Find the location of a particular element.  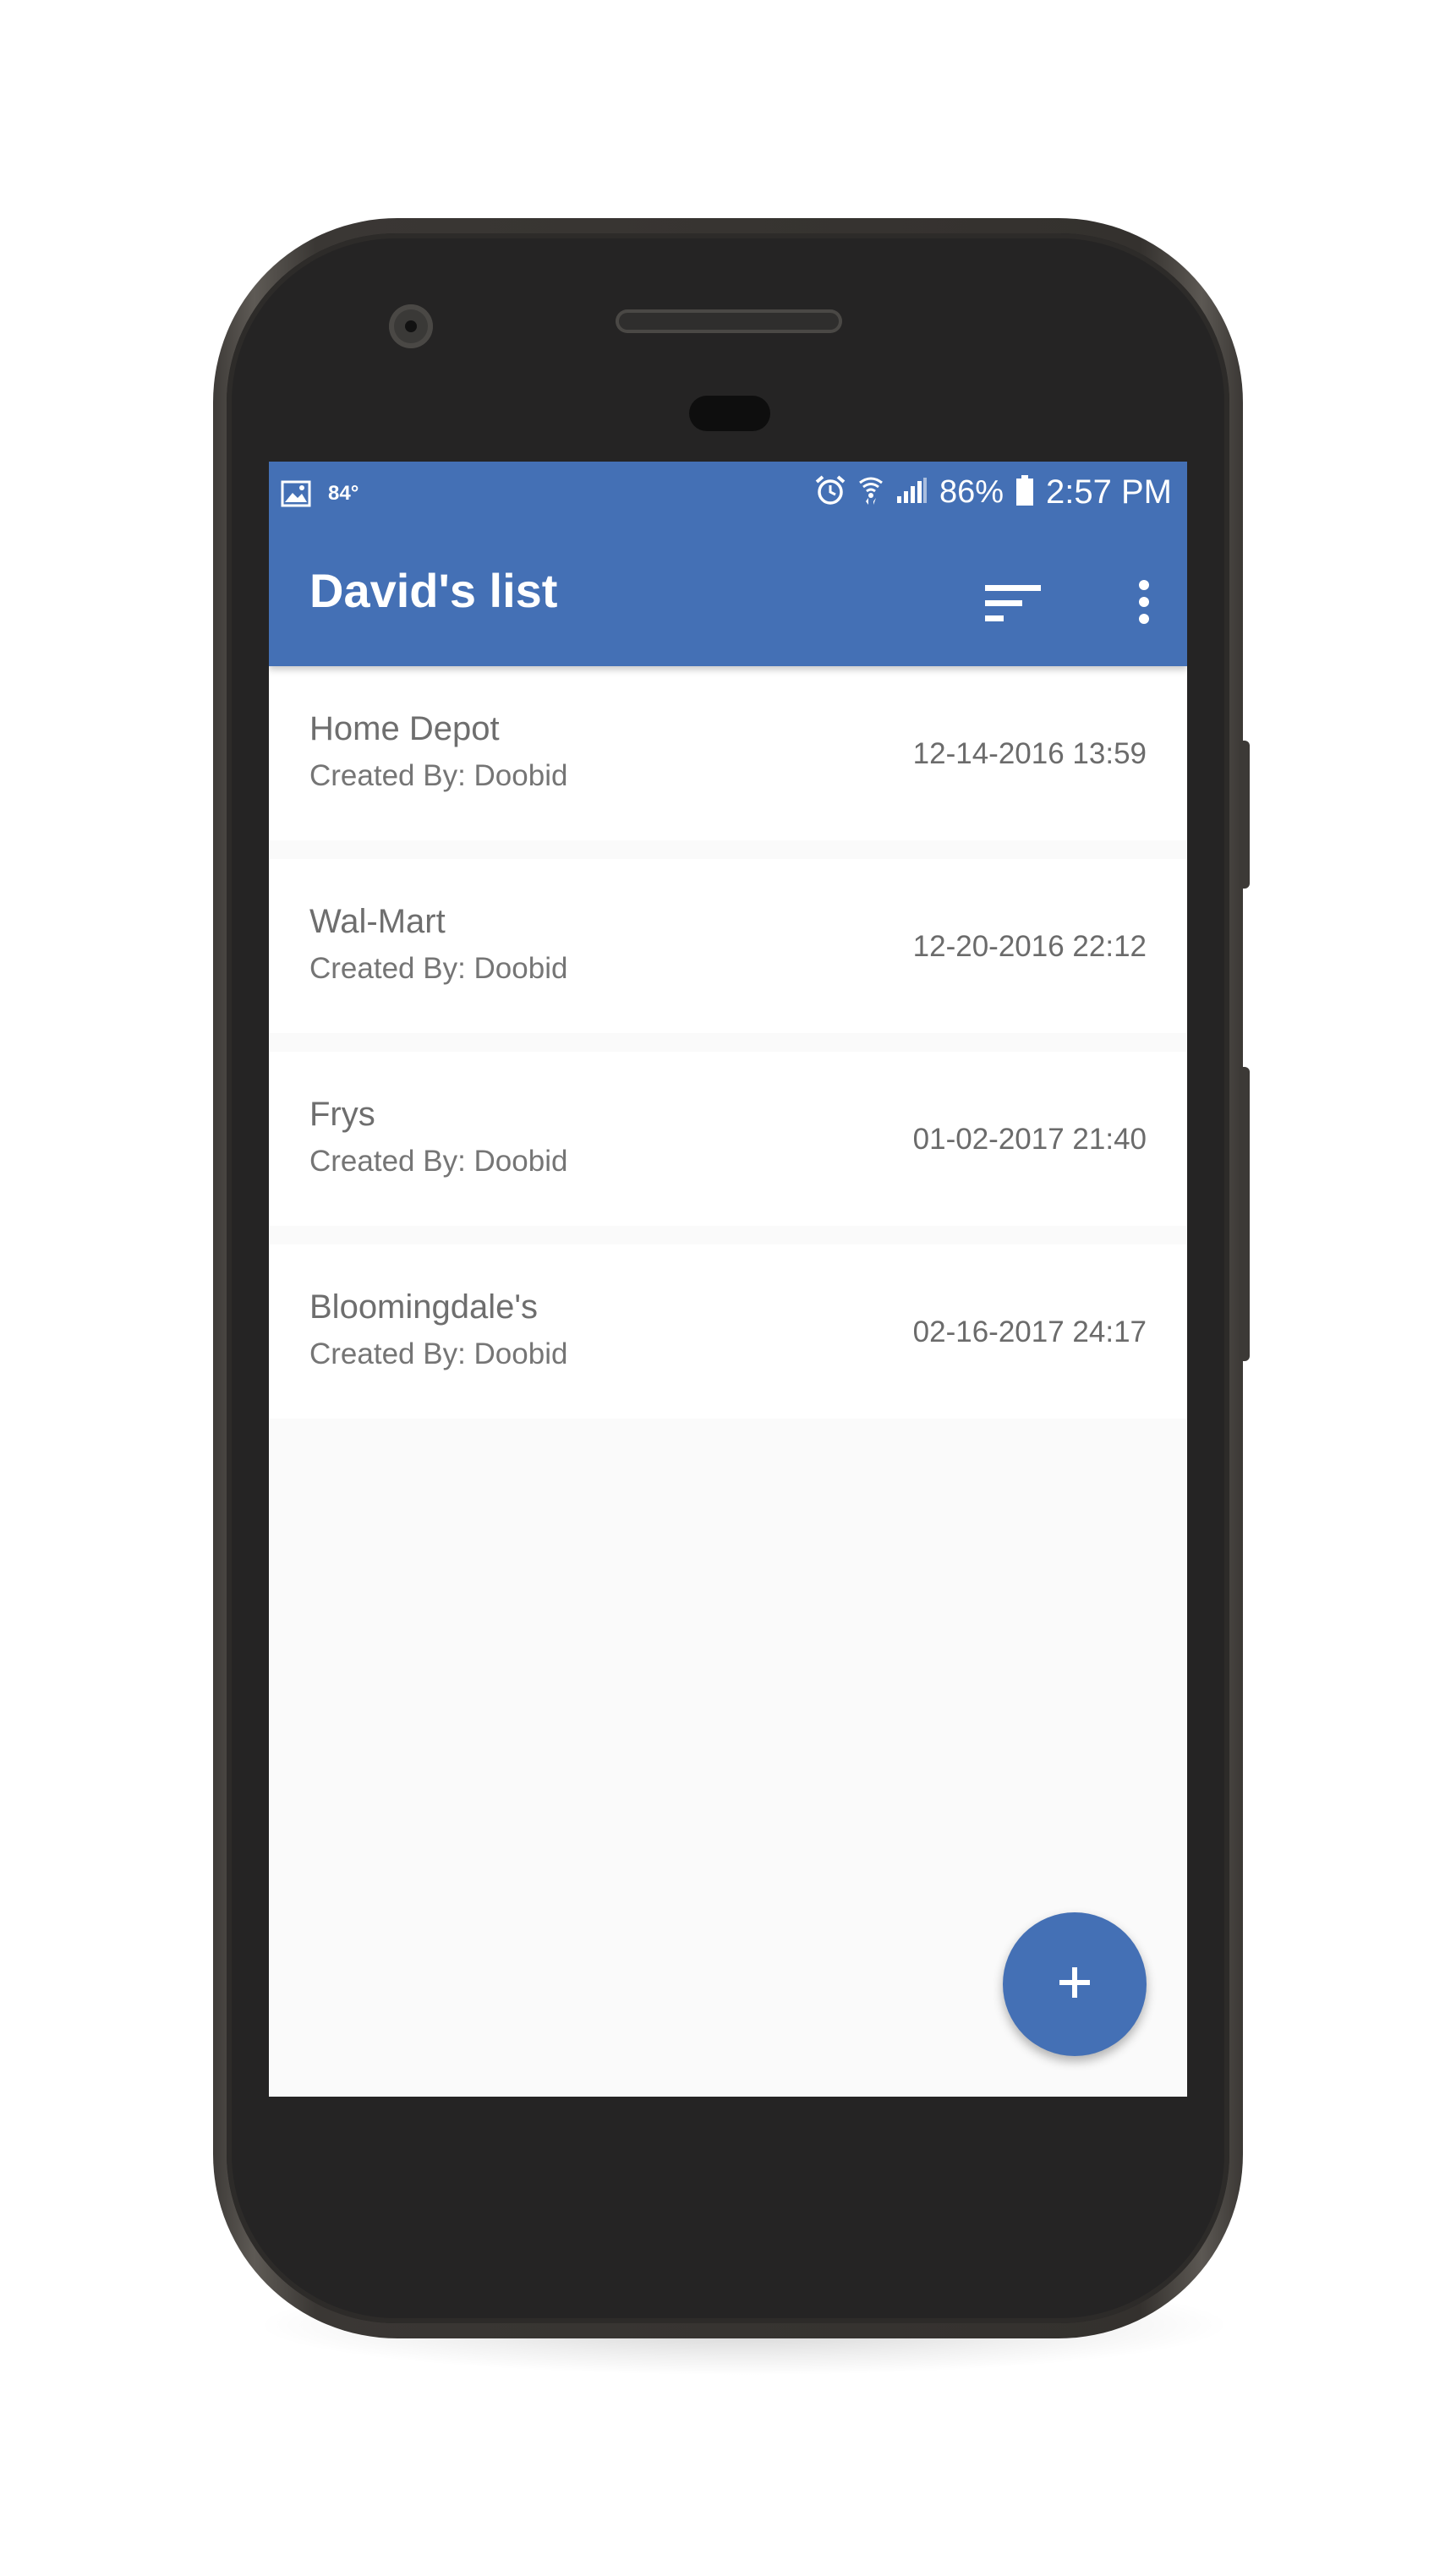

status-left: 84° is located at coordinates (320, 494).